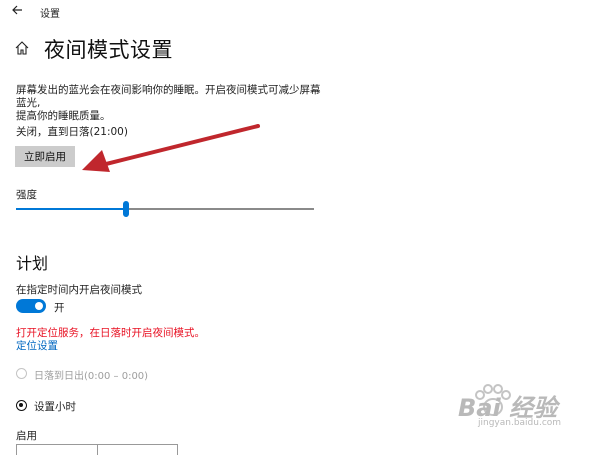 This screenshot has height=455, width=600. What do you see at coordinates (72, 132) in the screenshot?
I see `status-text: 关闭，直到日落(21:00)` at bounding box center [72, 132].